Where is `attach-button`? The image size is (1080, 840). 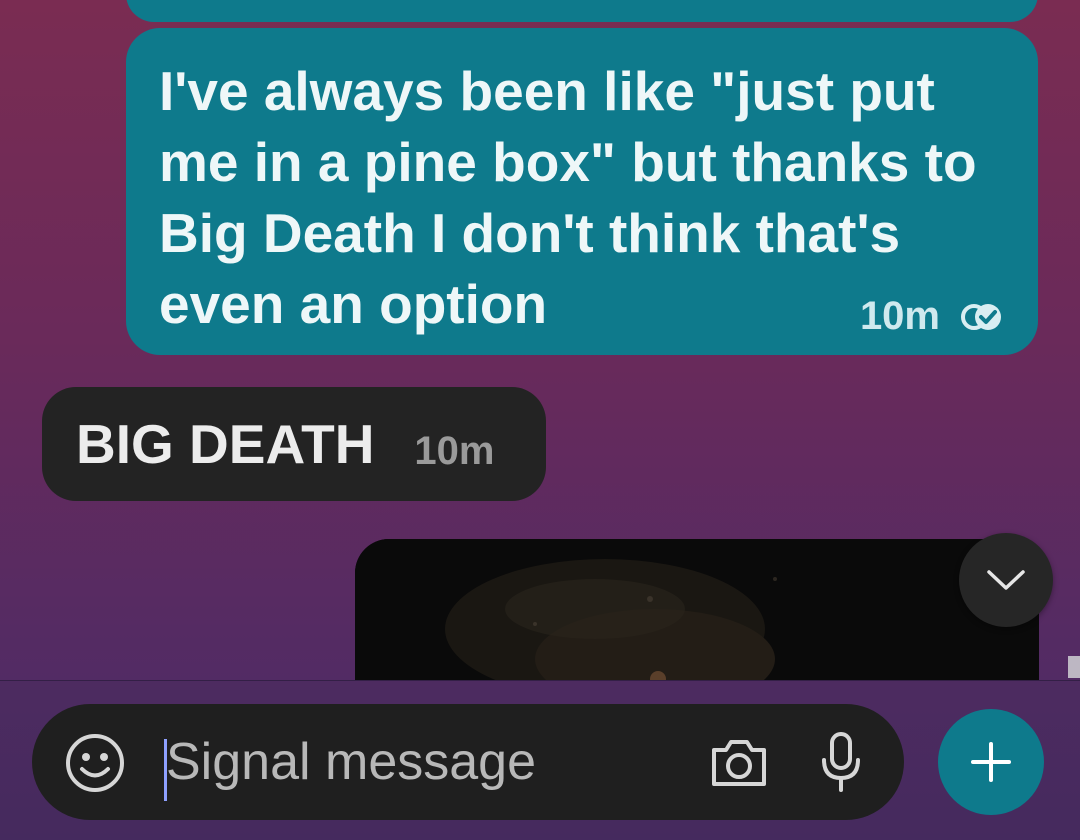
attach-button is located at coordinates (991, 762).